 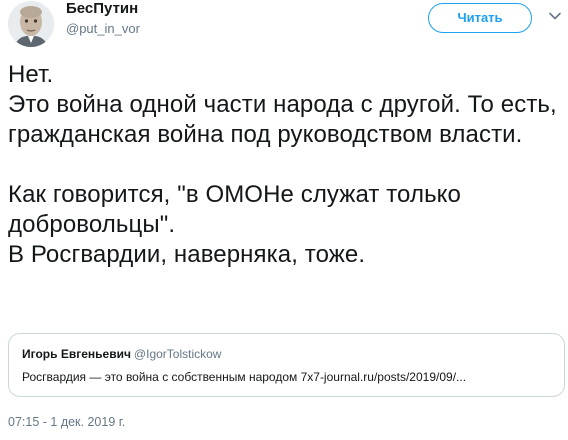 What do you see at coordinates (177, 354) in the screenshot?
I see `quoted-author-handle: @IgorTolstickow` at bounding box center [177, 354].